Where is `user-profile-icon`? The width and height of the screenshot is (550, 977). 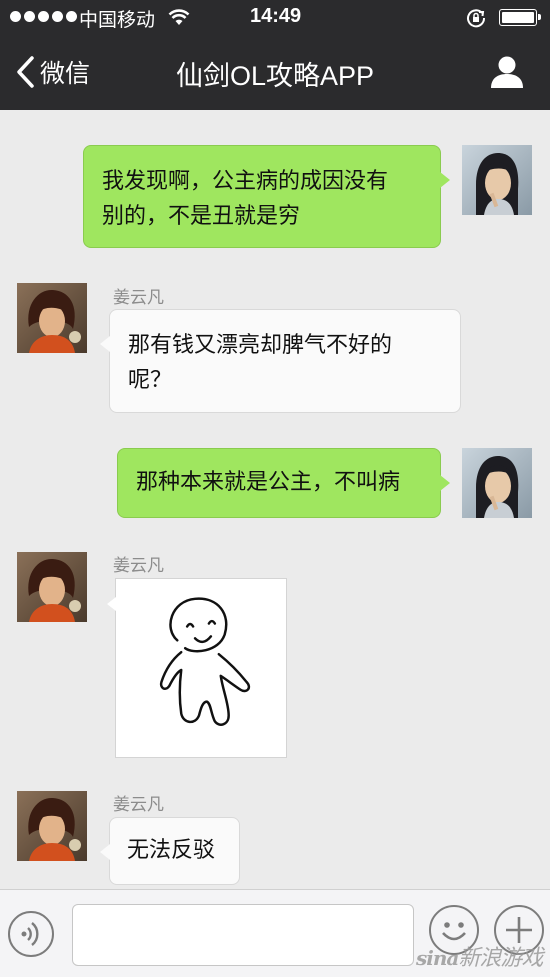
user-profile-icon is located at coordinates (507, 72).